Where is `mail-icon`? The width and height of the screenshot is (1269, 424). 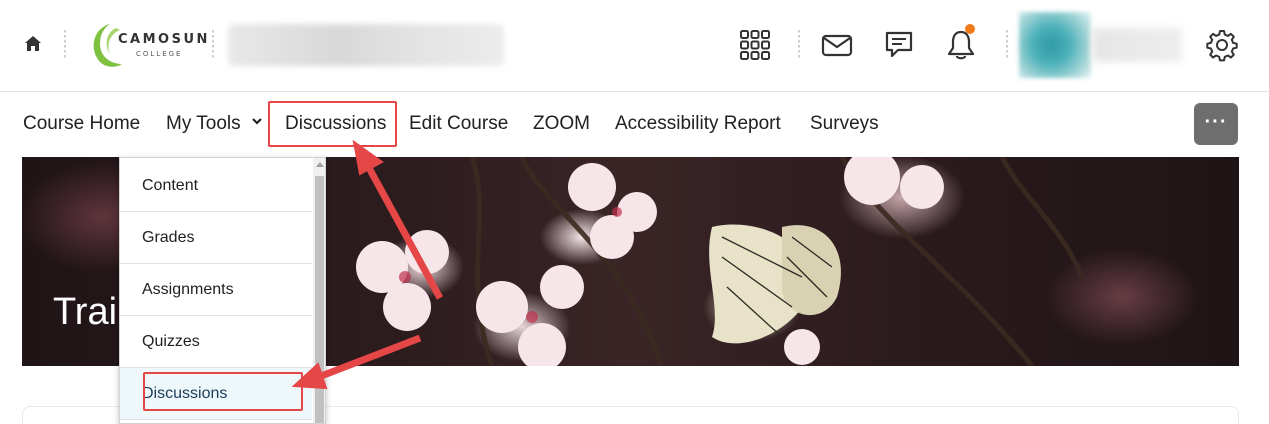 mail-icon is located at coordinates (837, 45).